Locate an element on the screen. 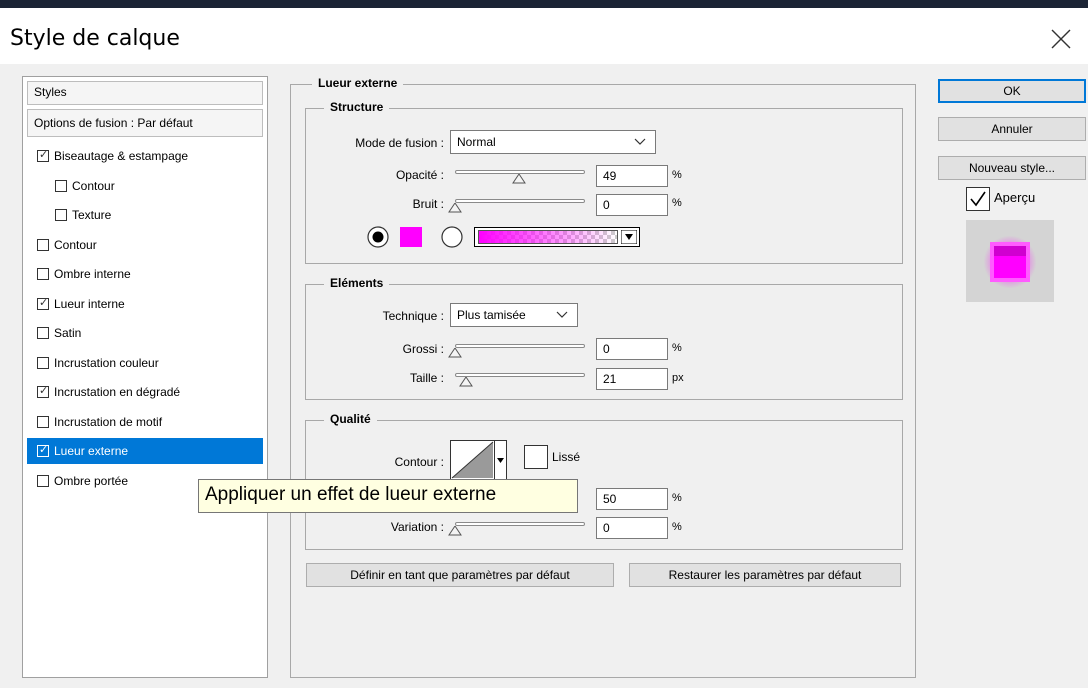 The width and height of the screenshot is (1088, 688). noise-input: 0 is located at coordinates (632, 205).